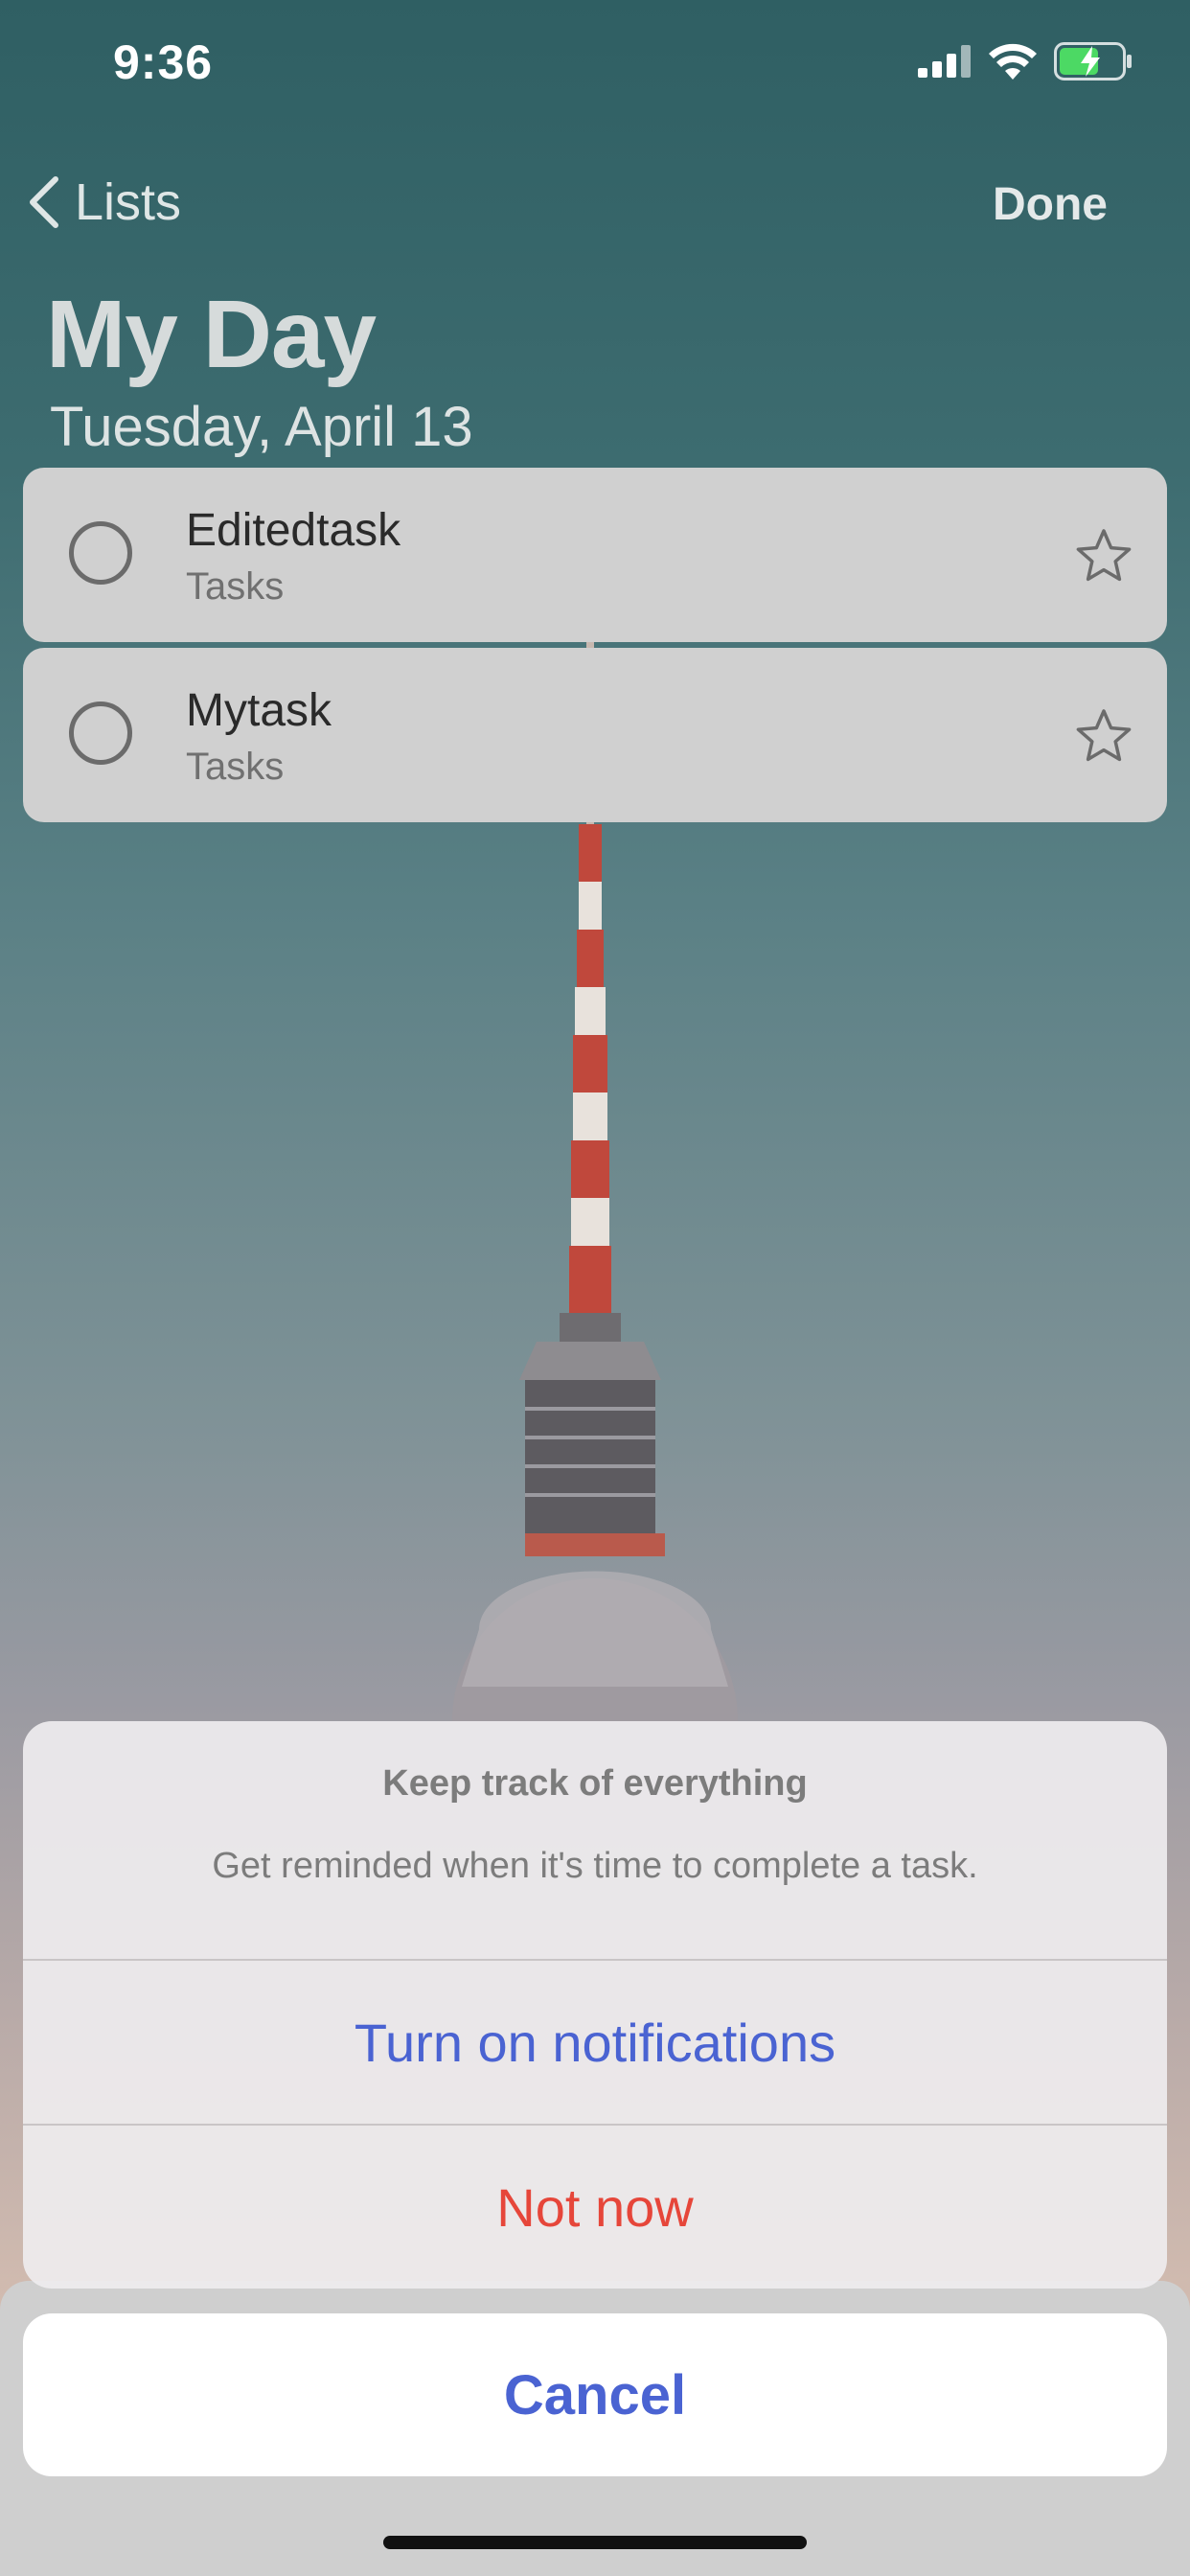 The image size is (1190, 2576). Describe the element at coordinates (1013, 62) in the screenshot. I see `wifi-icon` at that location.